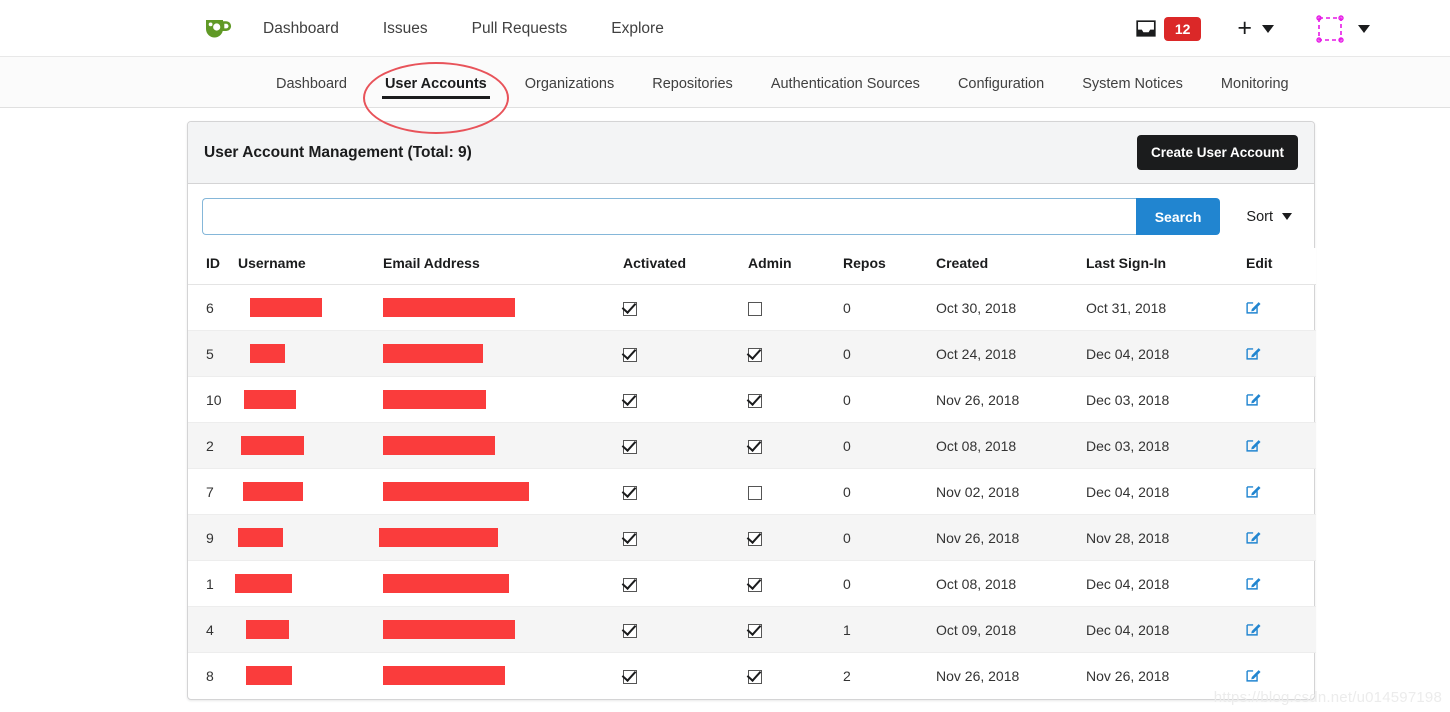 This screenshot has height=712, width=1450. Describe the element at coordinates (267, 353) in the screenshot. I see `redacted-username` at that location.